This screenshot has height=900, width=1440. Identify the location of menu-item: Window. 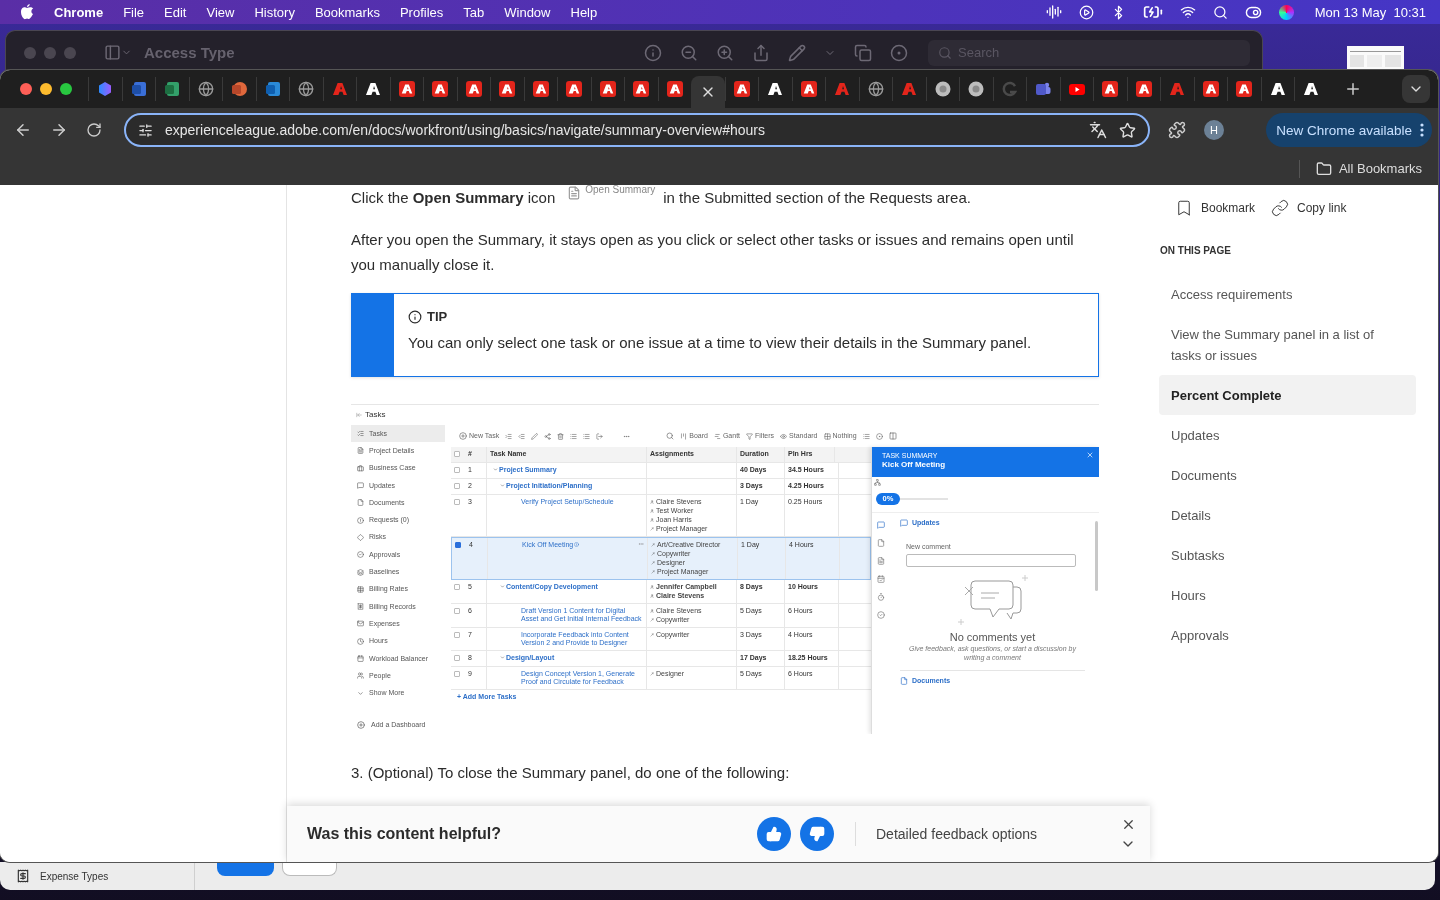
(527, 12).